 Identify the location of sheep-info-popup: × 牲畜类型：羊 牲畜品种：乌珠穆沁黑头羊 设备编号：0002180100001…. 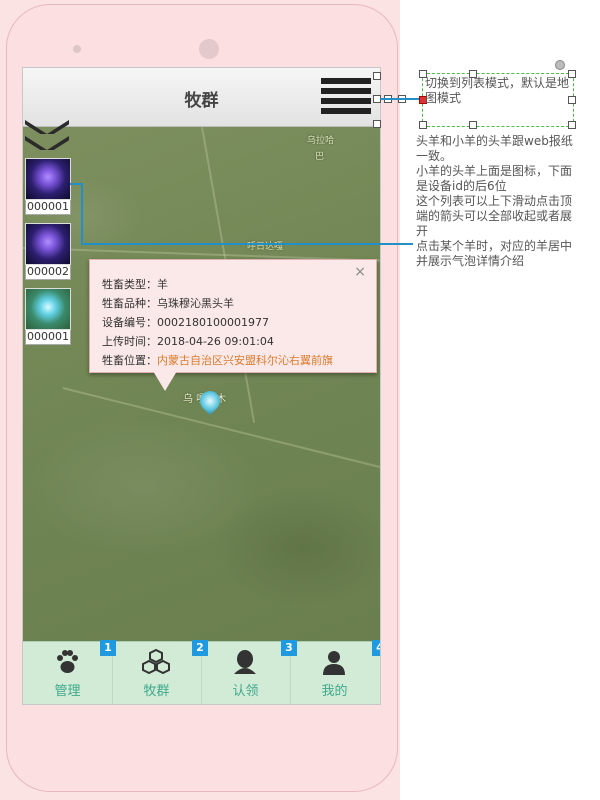
(233, 316).